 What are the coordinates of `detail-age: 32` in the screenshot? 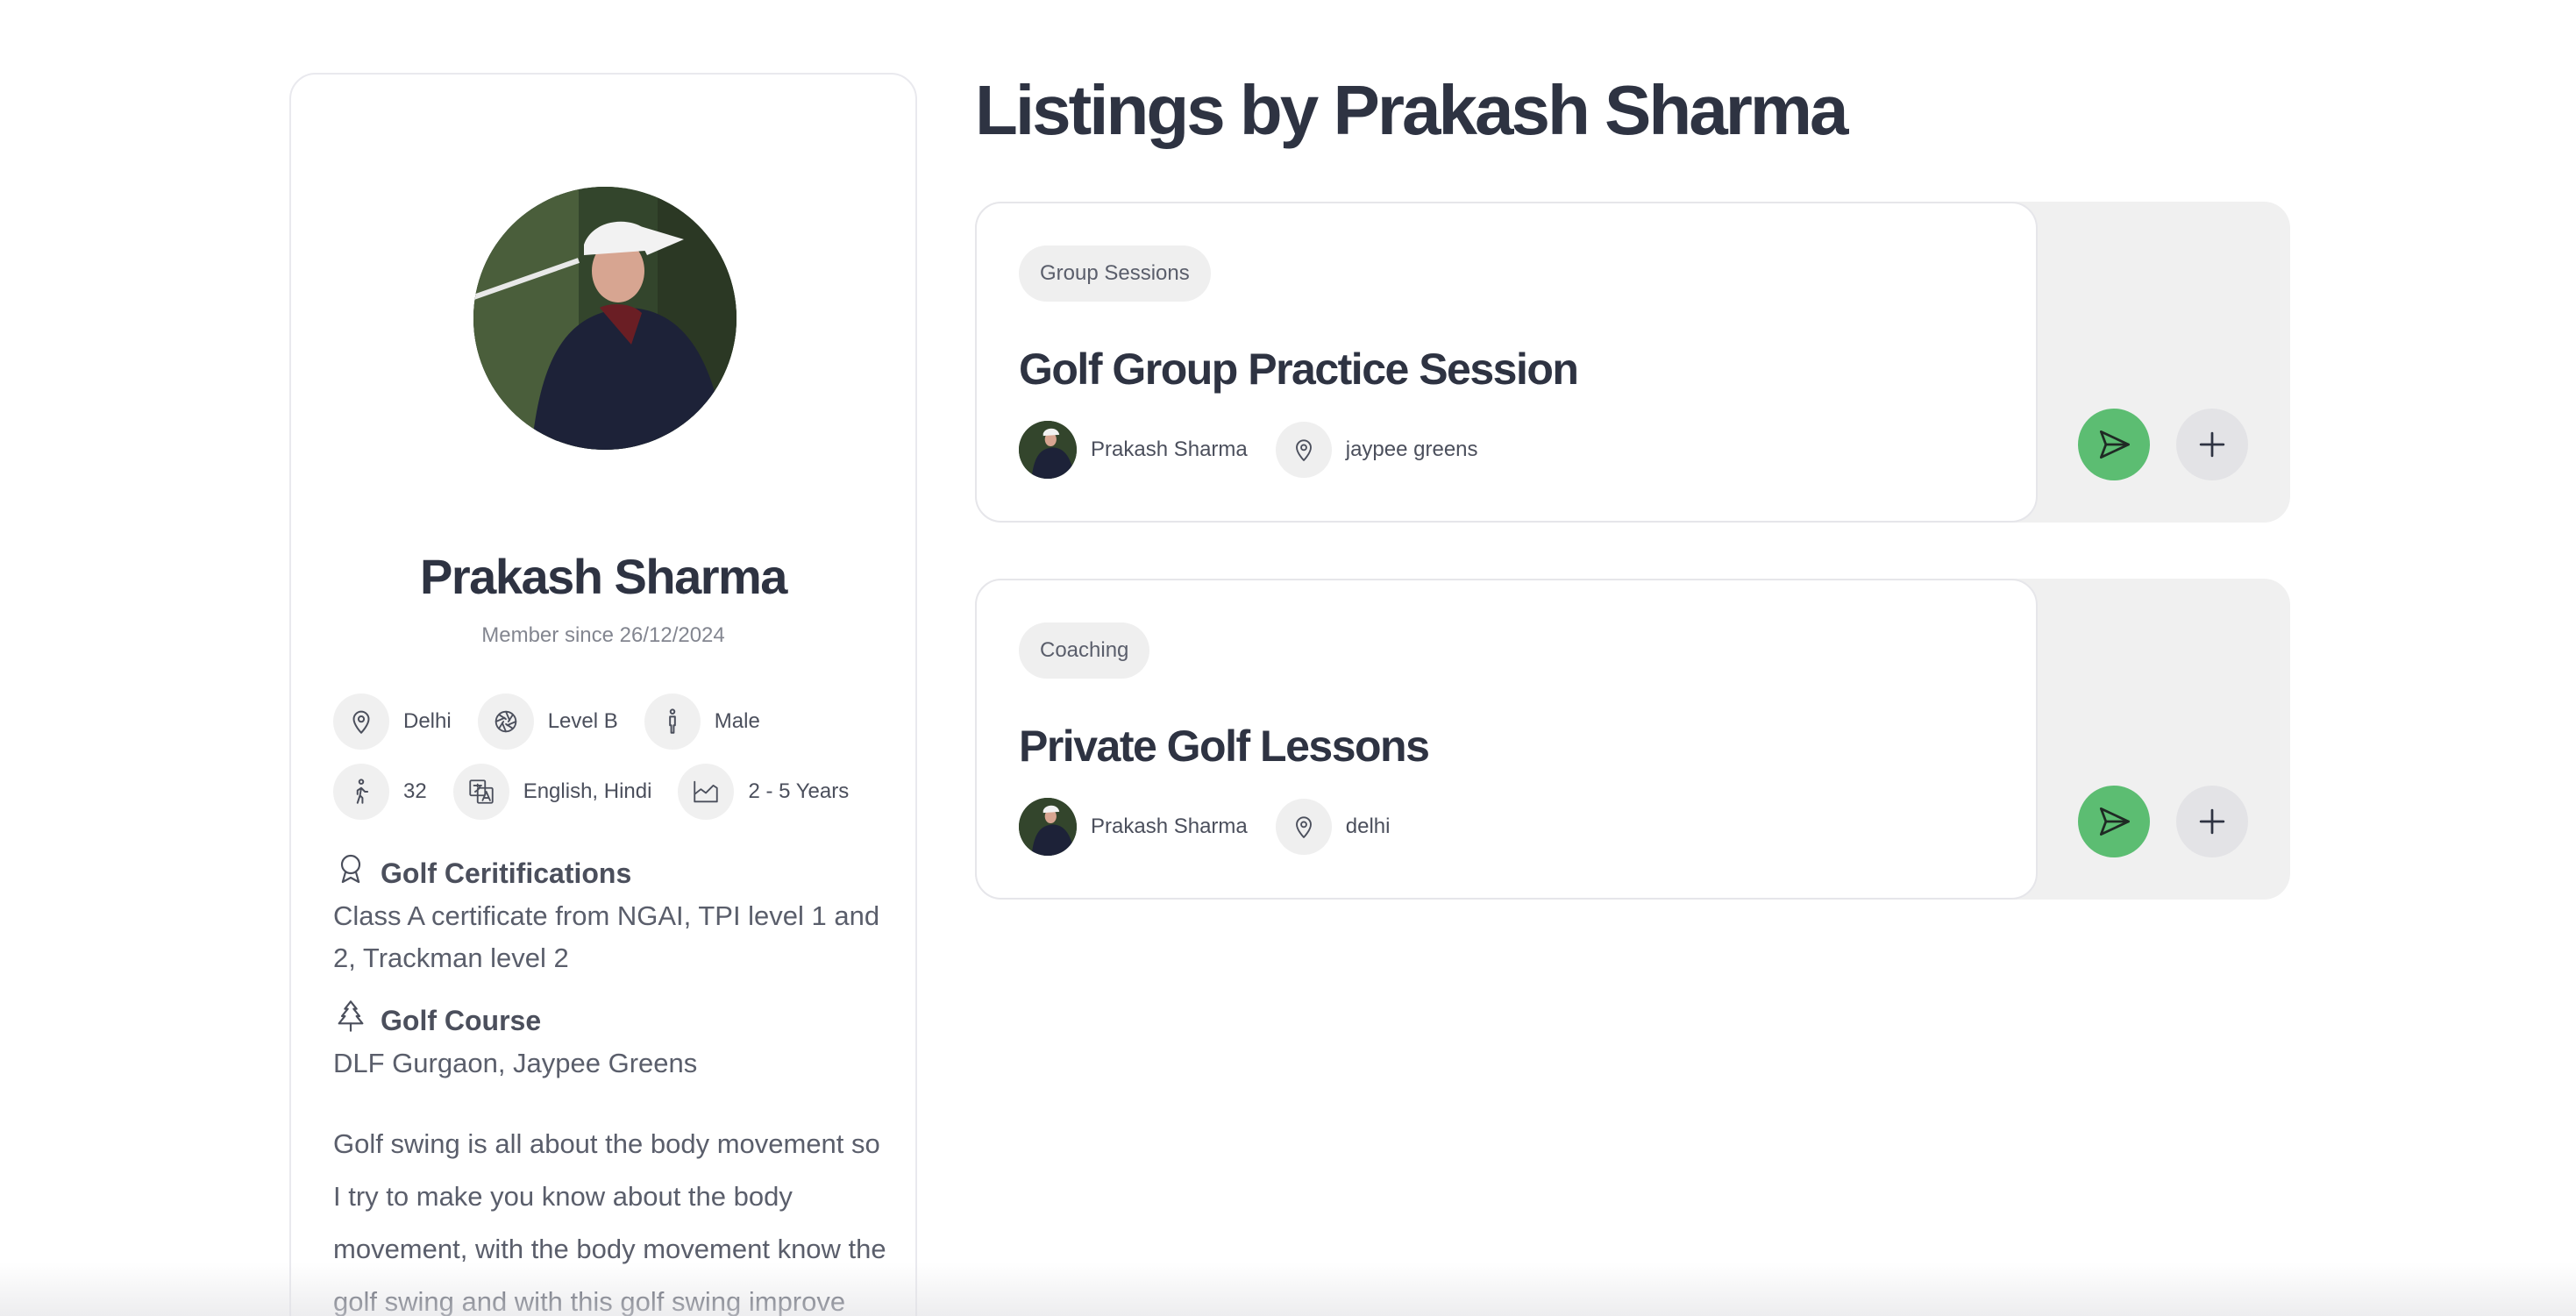 It's located at (380, 792).